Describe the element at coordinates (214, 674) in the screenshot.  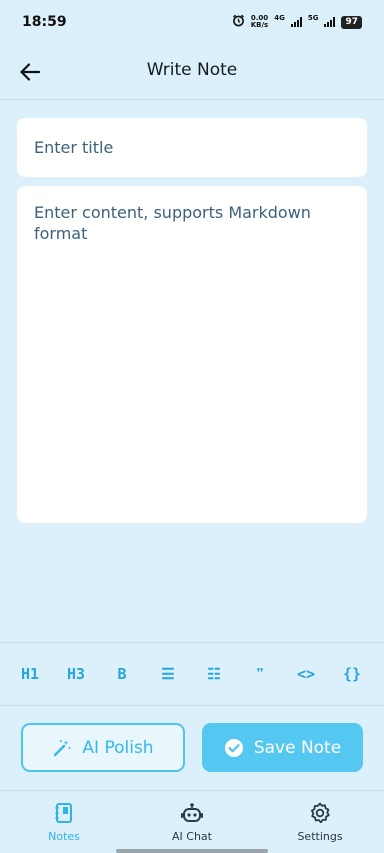
I see `numbered-list-button: ☷` at that location.